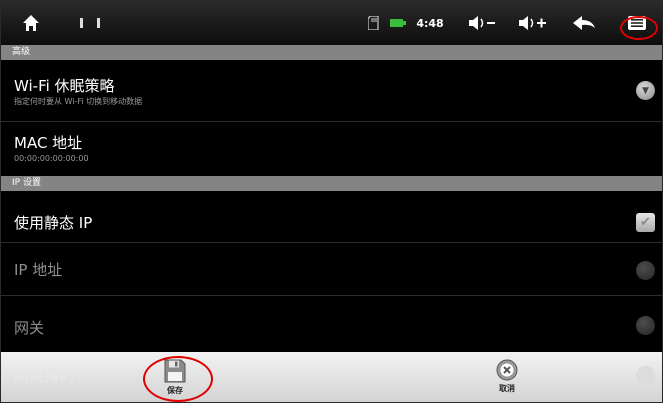 The height and width of the screenshot is (403, 663). I want to click on battery-icon, so click(398, 23).